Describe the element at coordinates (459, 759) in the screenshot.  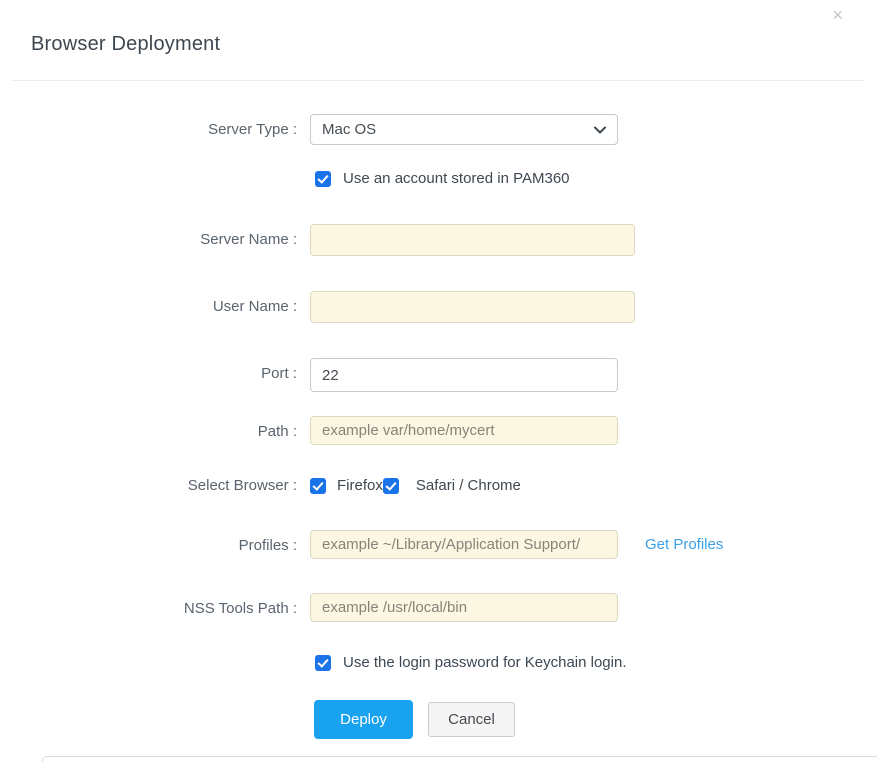
I see `background-panel-edge` at that location.